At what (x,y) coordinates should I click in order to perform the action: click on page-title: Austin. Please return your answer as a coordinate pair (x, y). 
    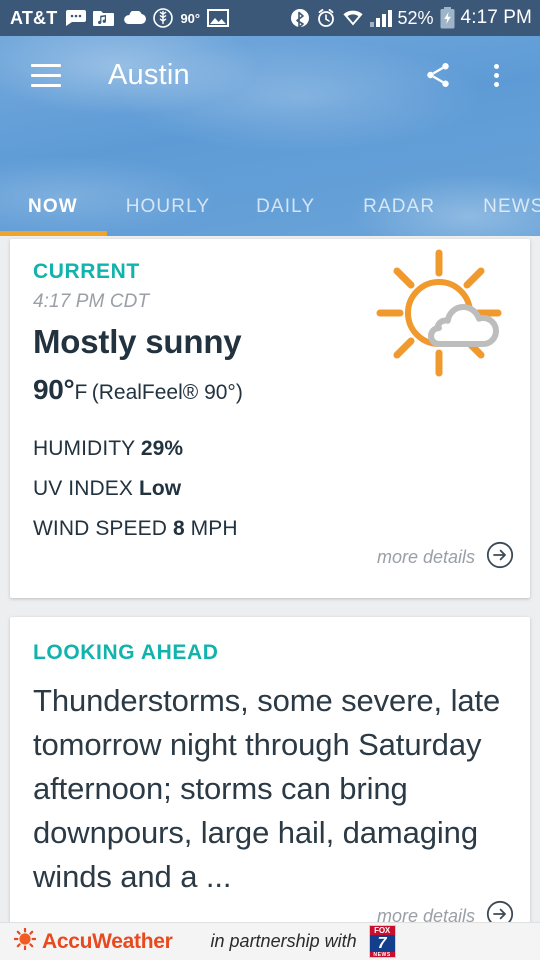
    Looking at the image, I should click on (149, 74).